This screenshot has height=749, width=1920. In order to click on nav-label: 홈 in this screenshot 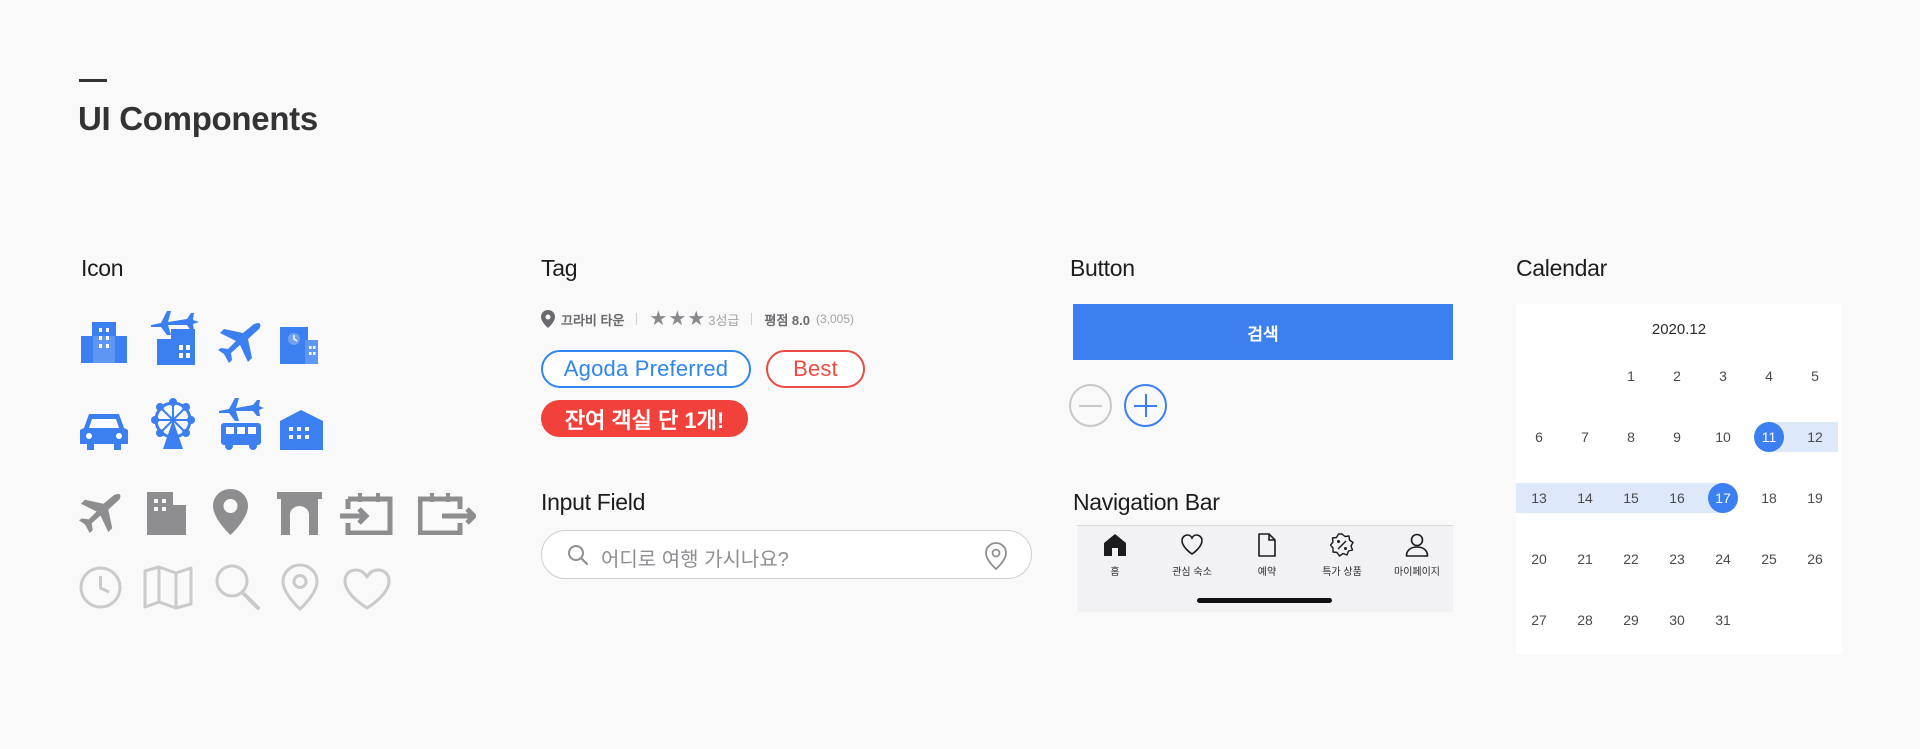, I will do `click(1115, 572)`.